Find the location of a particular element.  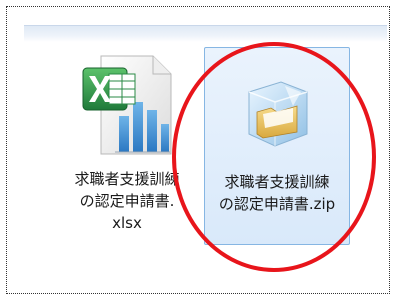

file-name-label: 求職者支援訓練 の認定申請書. xlsx is located at coordinates (127, 201).